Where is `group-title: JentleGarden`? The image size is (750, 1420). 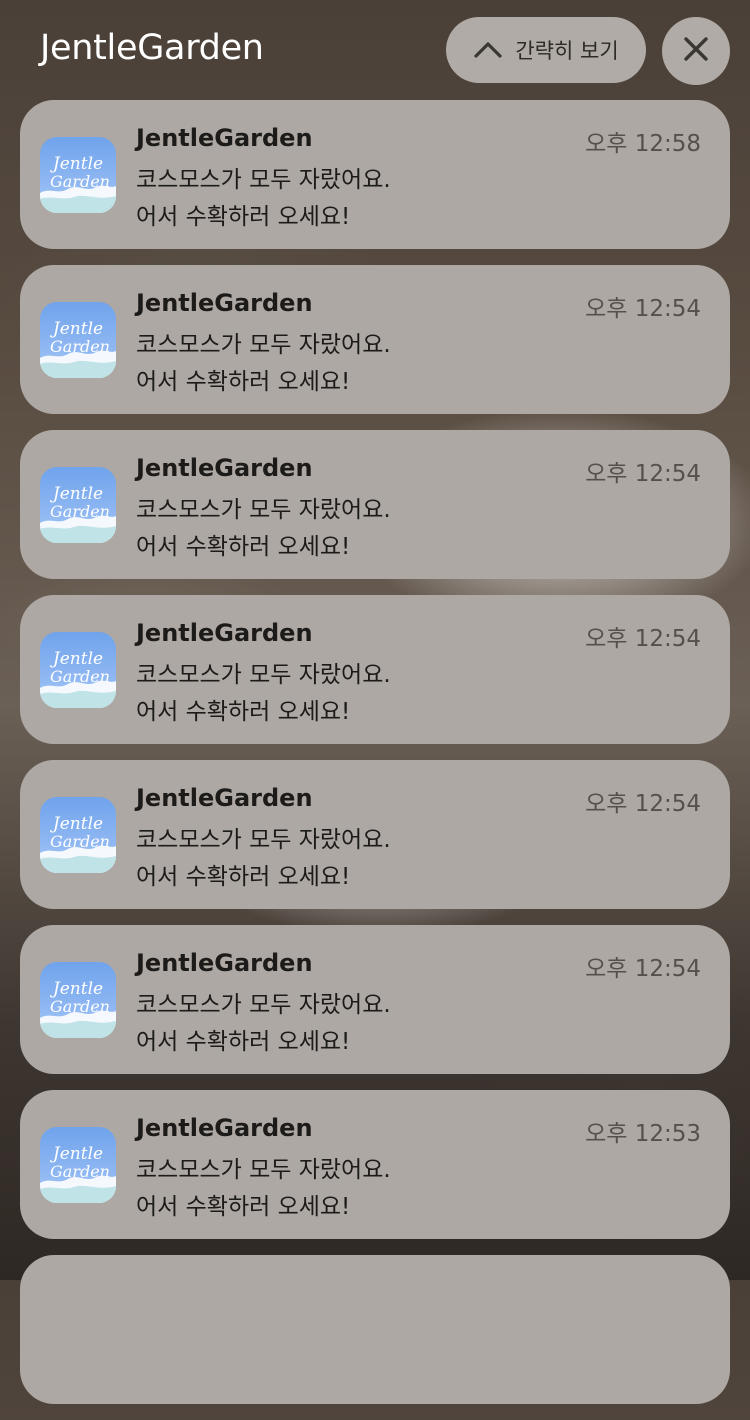
group-title: JentleGarden is located at coordinates (152, 48).